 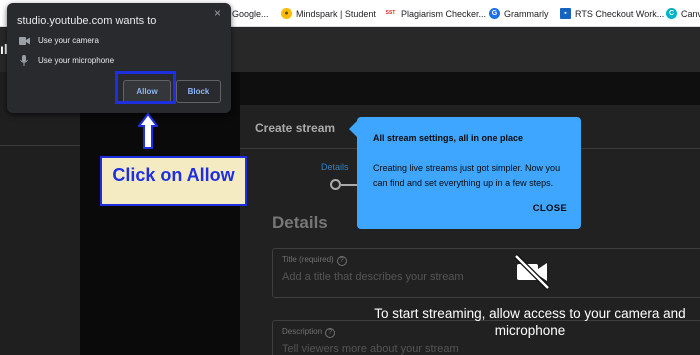 What do you see at coordinates (494, 13) in the screenshot?
I see `grammarly-icon: G` at bounding box center [494, 13].